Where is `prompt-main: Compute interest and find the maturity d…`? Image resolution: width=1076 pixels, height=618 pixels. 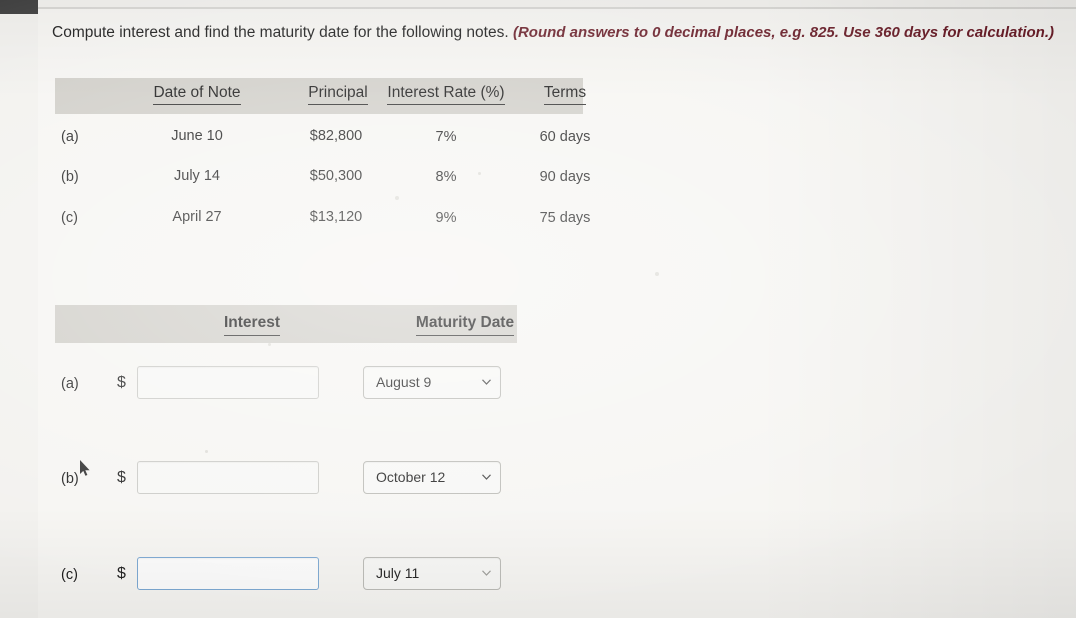 prompt-main: Compute interest and find the maturity d… is located at coordinates (280, 32).